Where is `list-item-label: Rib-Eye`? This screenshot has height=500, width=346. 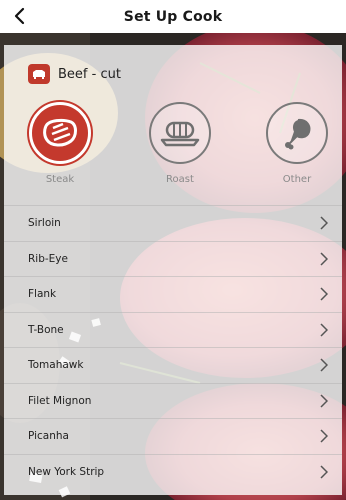 list-item-label: Rib-Eye is located at coordinates (48, 258).